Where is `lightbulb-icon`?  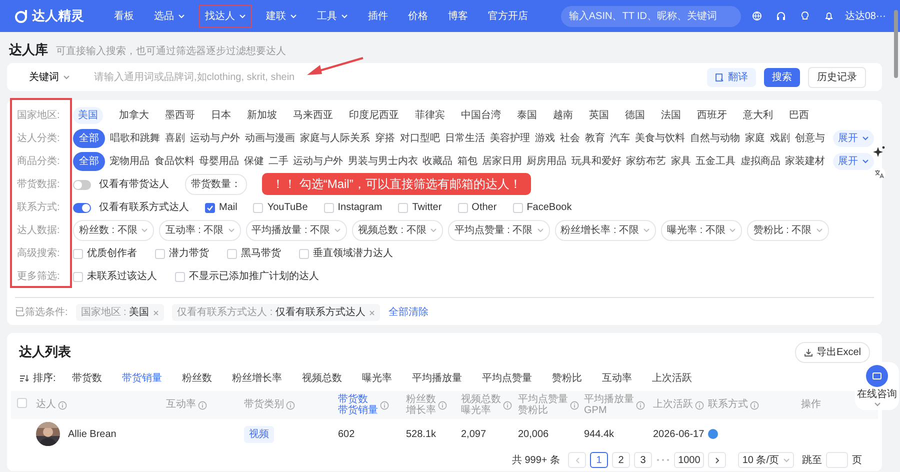
lightbulb-icon is located at coordinates (805, 16).